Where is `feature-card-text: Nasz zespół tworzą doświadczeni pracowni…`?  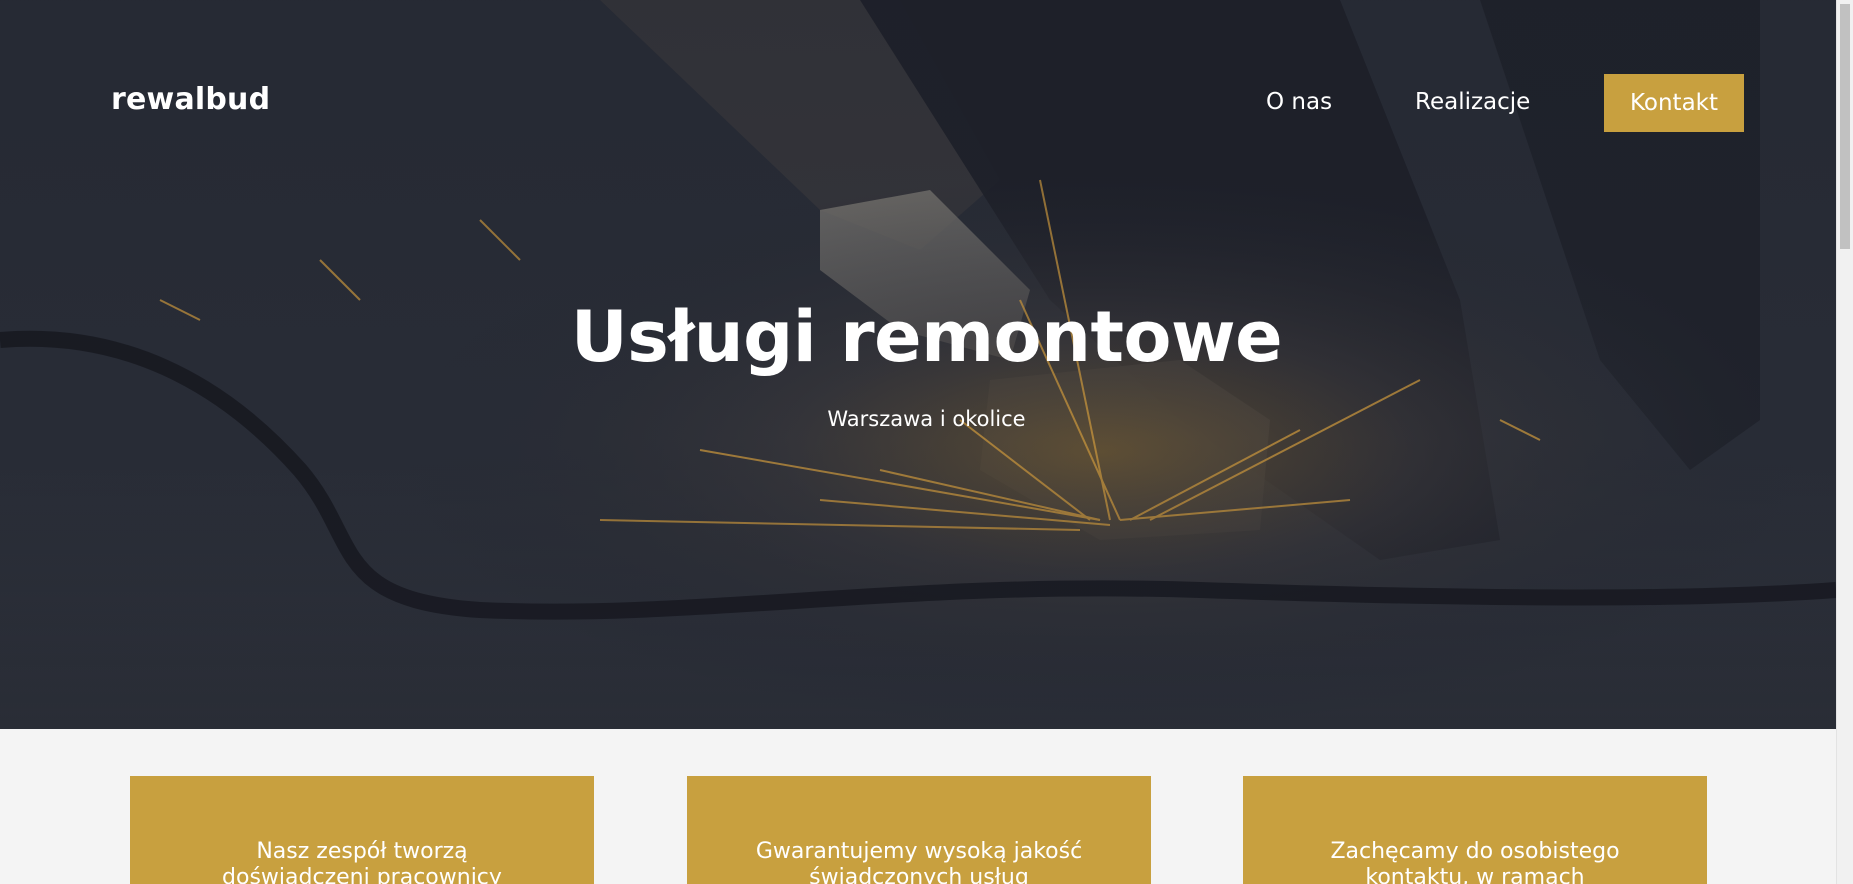
feature-card-text: Nasz zespół tworzą doświadczeni pracowni… is located at coordinates (362, 861).